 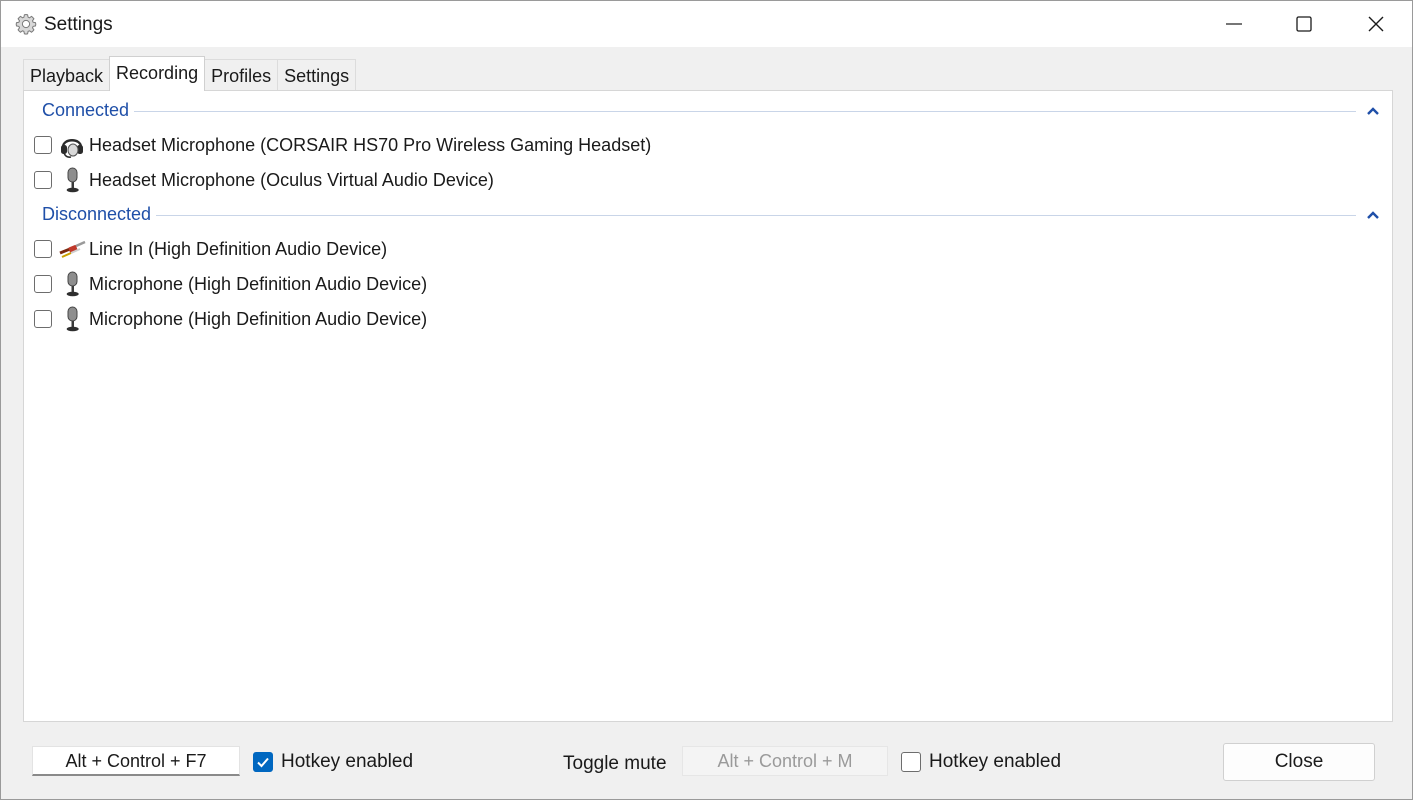 What do you see at coordinates (99, 214) in the screenshot?
I see `group-label-disconnected: Disconnected` at bounding box center [99, 214].